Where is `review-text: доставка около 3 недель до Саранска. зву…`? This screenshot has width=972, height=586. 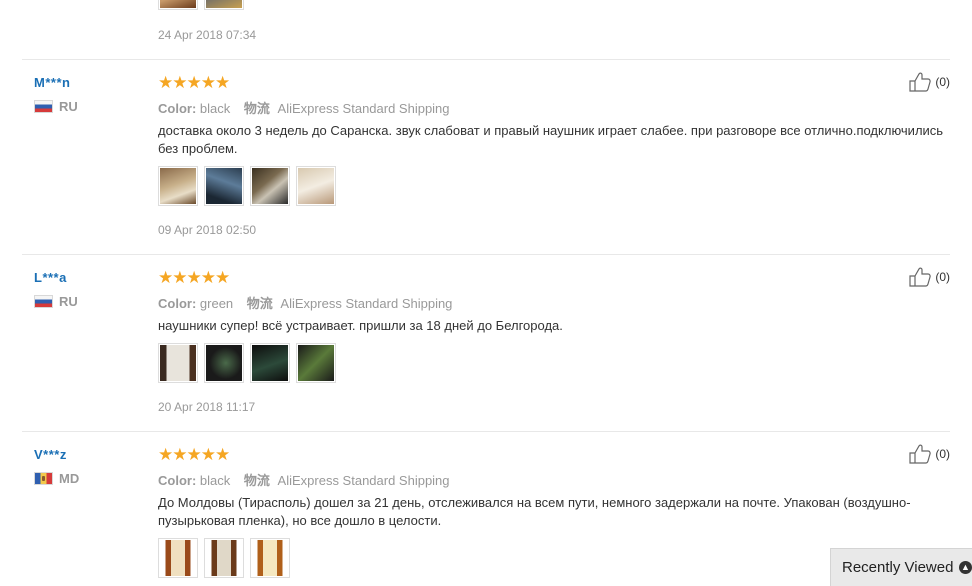 review-text: доставка около 3 недель до Саранска. зву… is located at coordinates (551, 139).